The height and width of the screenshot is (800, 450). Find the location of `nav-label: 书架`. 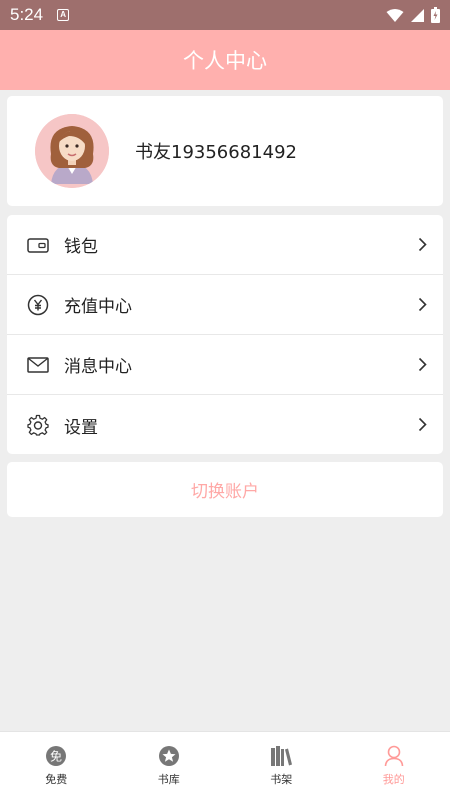

nav-label: 书架 is located at coordinates (281, 779).